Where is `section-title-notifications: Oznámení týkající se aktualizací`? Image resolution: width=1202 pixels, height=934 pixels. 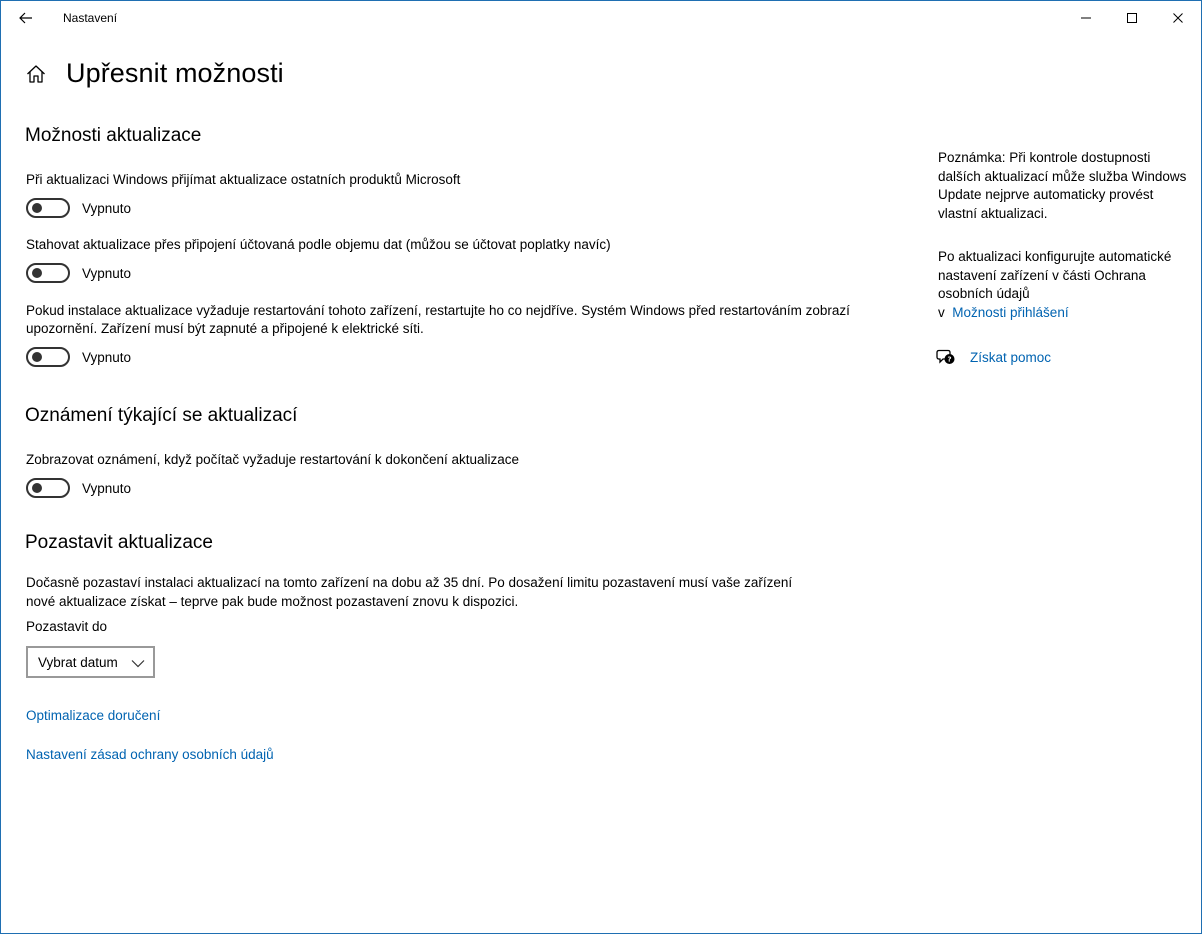 section-title-notifications: Oznámení týkající se aktualizací is located at coordinates (161, 415).